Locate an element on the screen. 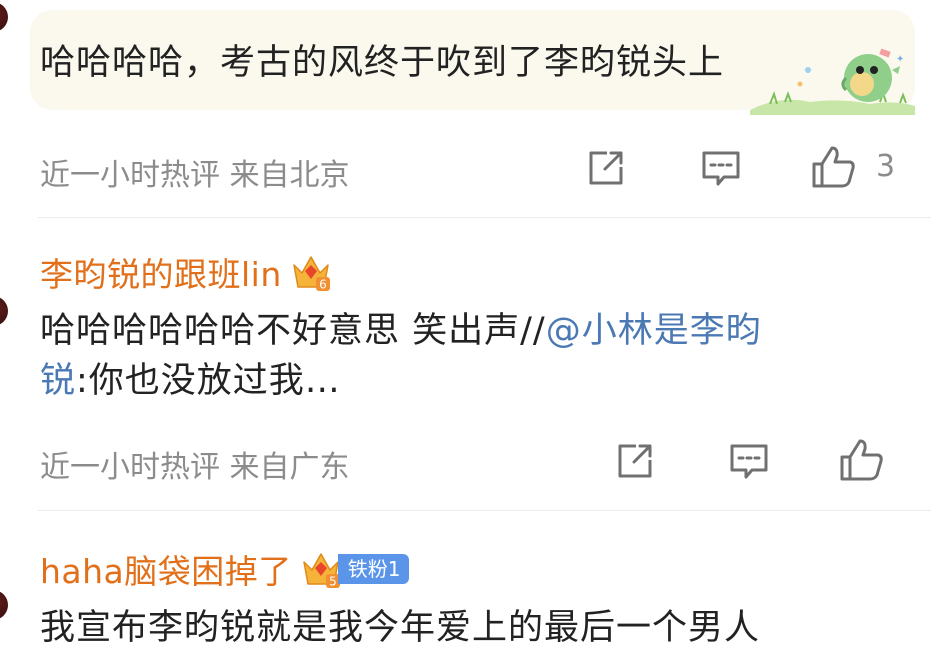 The width and height of the screenshot is (931, 646). username: haha脑袋困掉了 is located at coordinates (166, 569).